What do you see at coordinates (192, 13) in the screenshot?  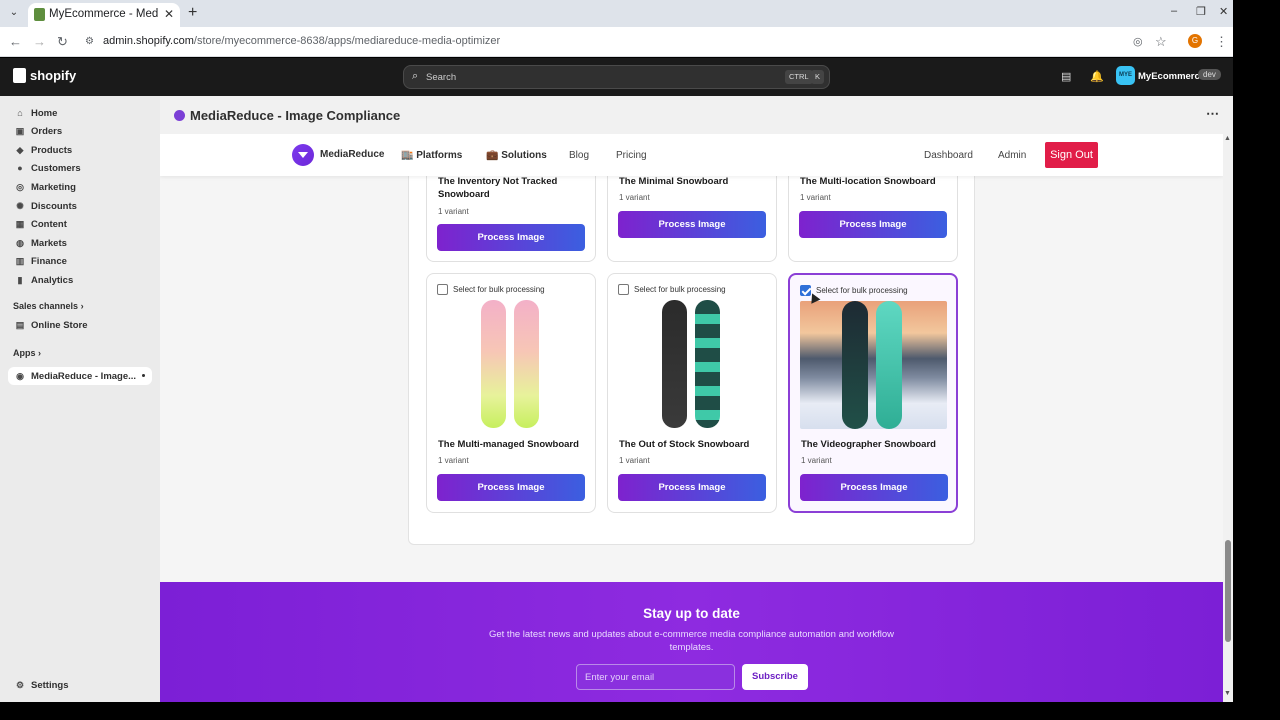 I see `new-tab-icon: +` at bounding box center [192, 13].